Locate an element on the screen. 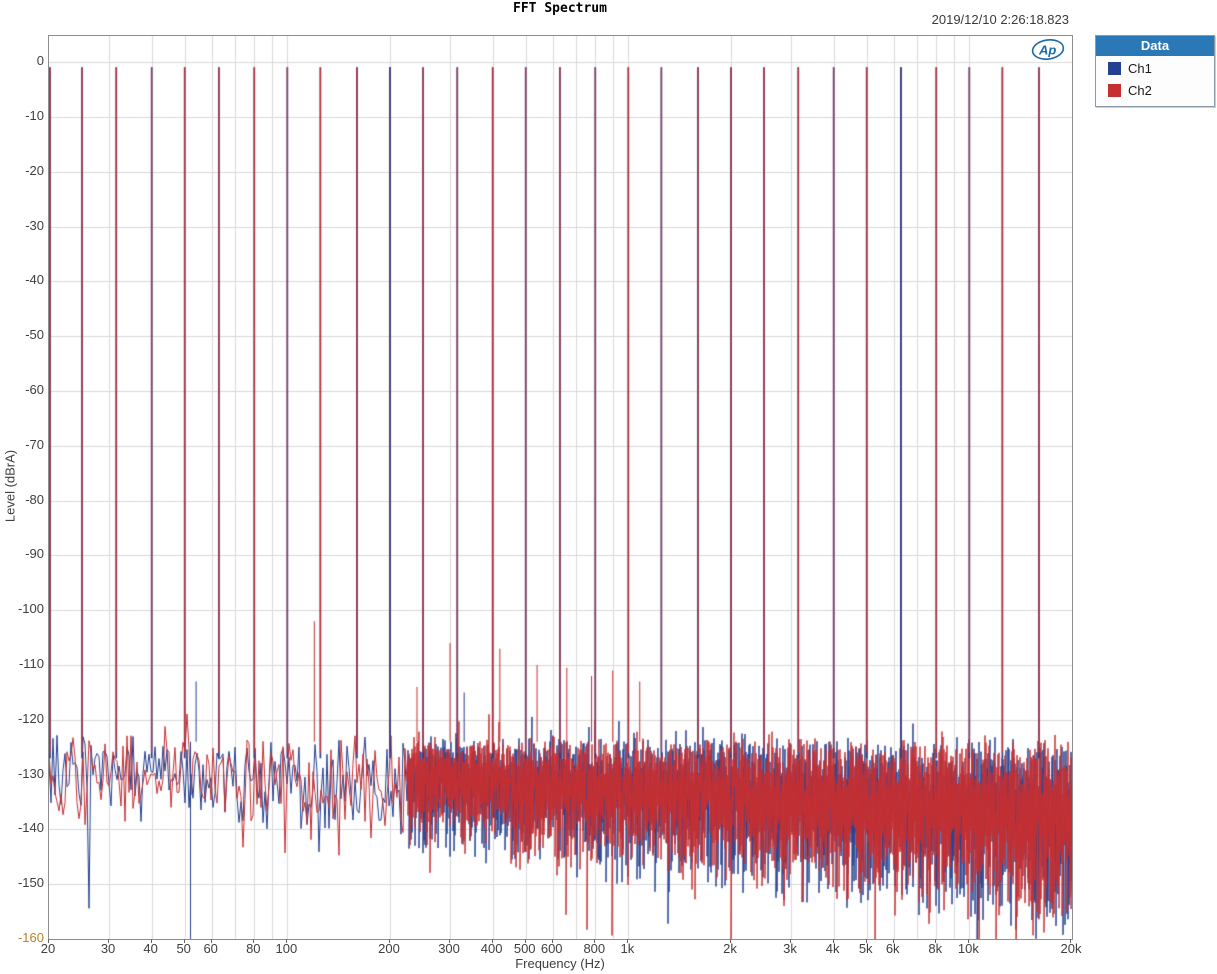 The image size is (1217, 974). x-tick-label: 800 is located at coordinates (594, 948).